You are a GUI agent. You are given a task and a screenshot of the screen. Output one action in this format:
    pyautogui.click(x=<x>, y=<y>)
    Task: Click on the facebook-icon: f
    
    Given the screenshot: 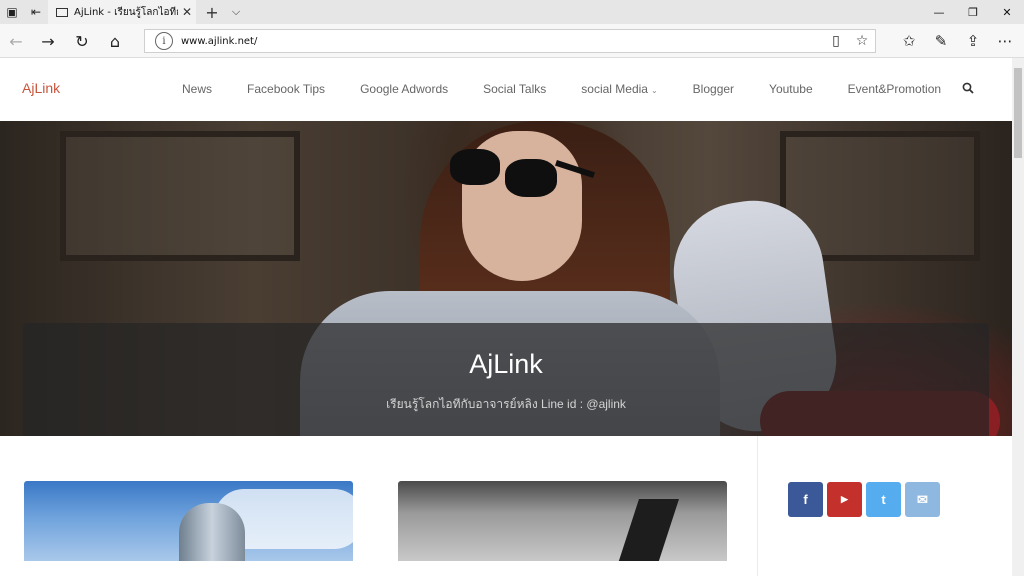 What is the action you would take?
    pyautogui.click(x=805, y=499)
    